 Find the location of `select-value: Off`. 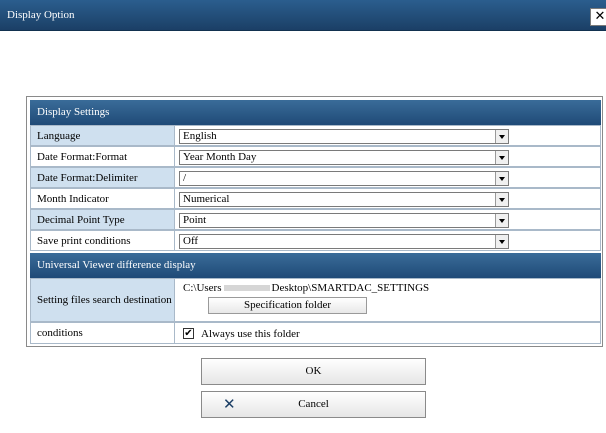

select-value: Off is located at coordinates (191, 241).